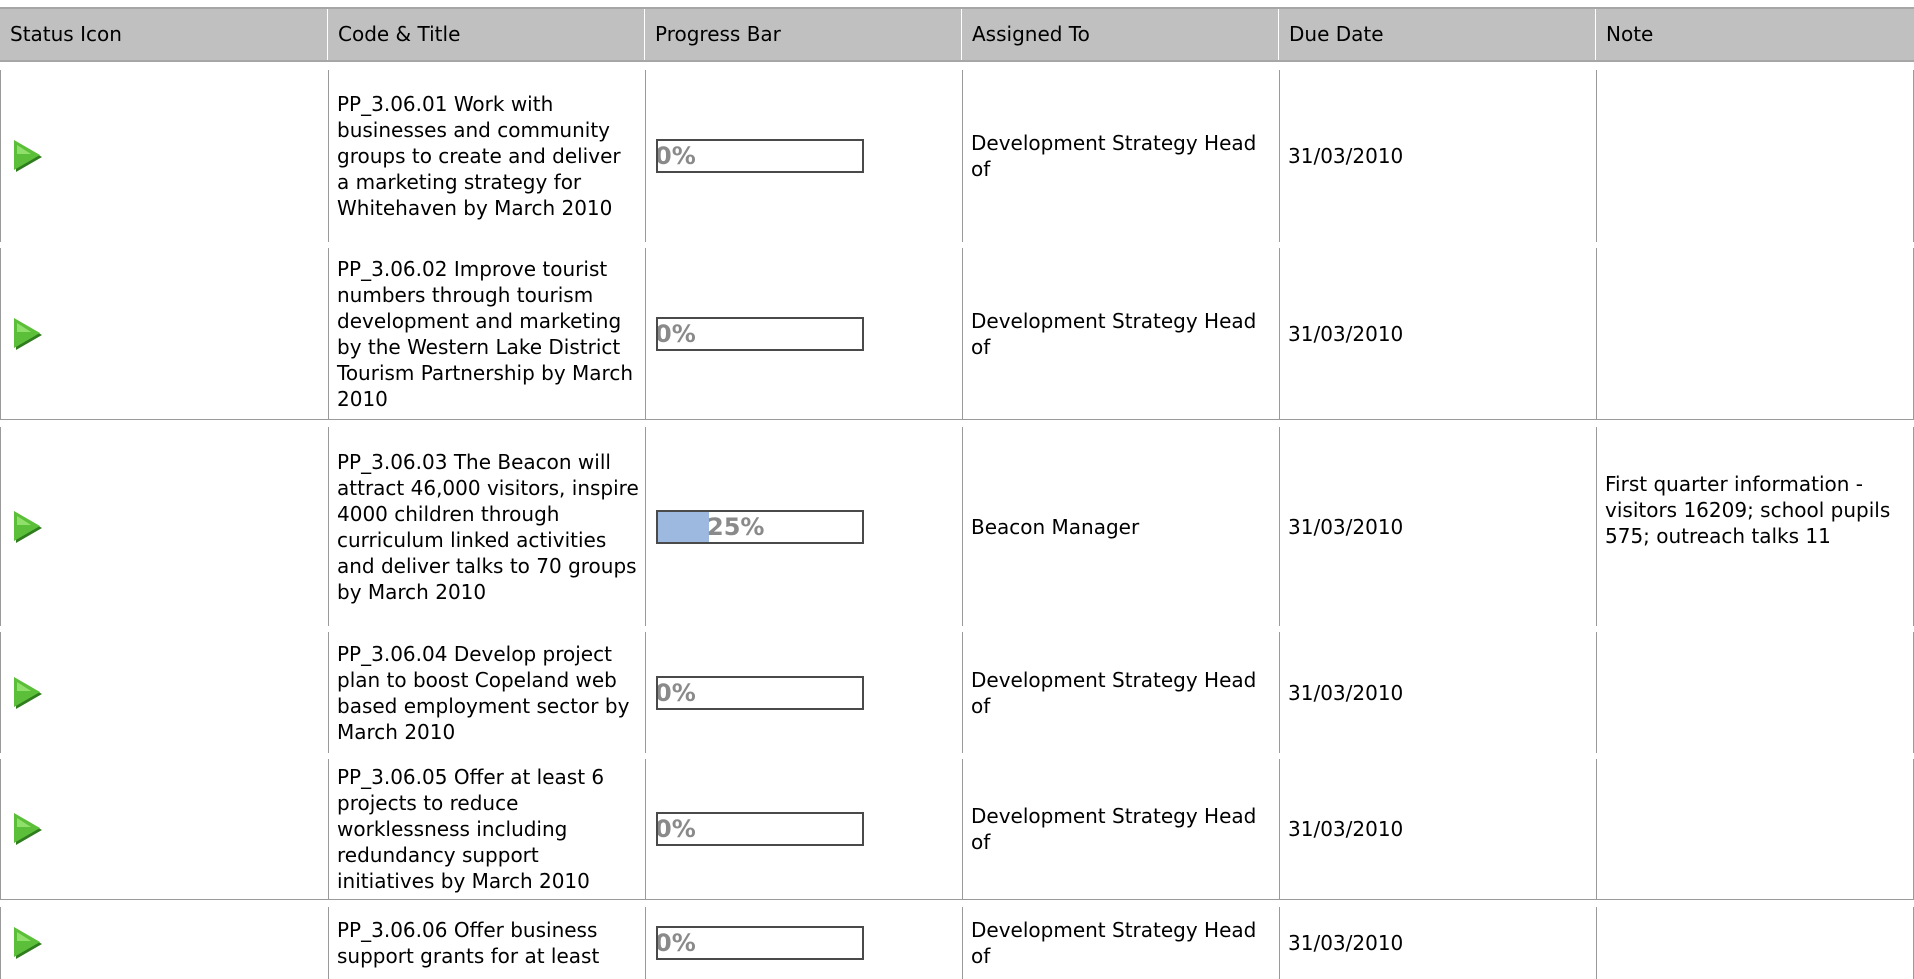 The image size is (1914, 979). Describe the element at coordinates (1754, 34) in the screenshot. I see `column-header-note: Note` at that location.